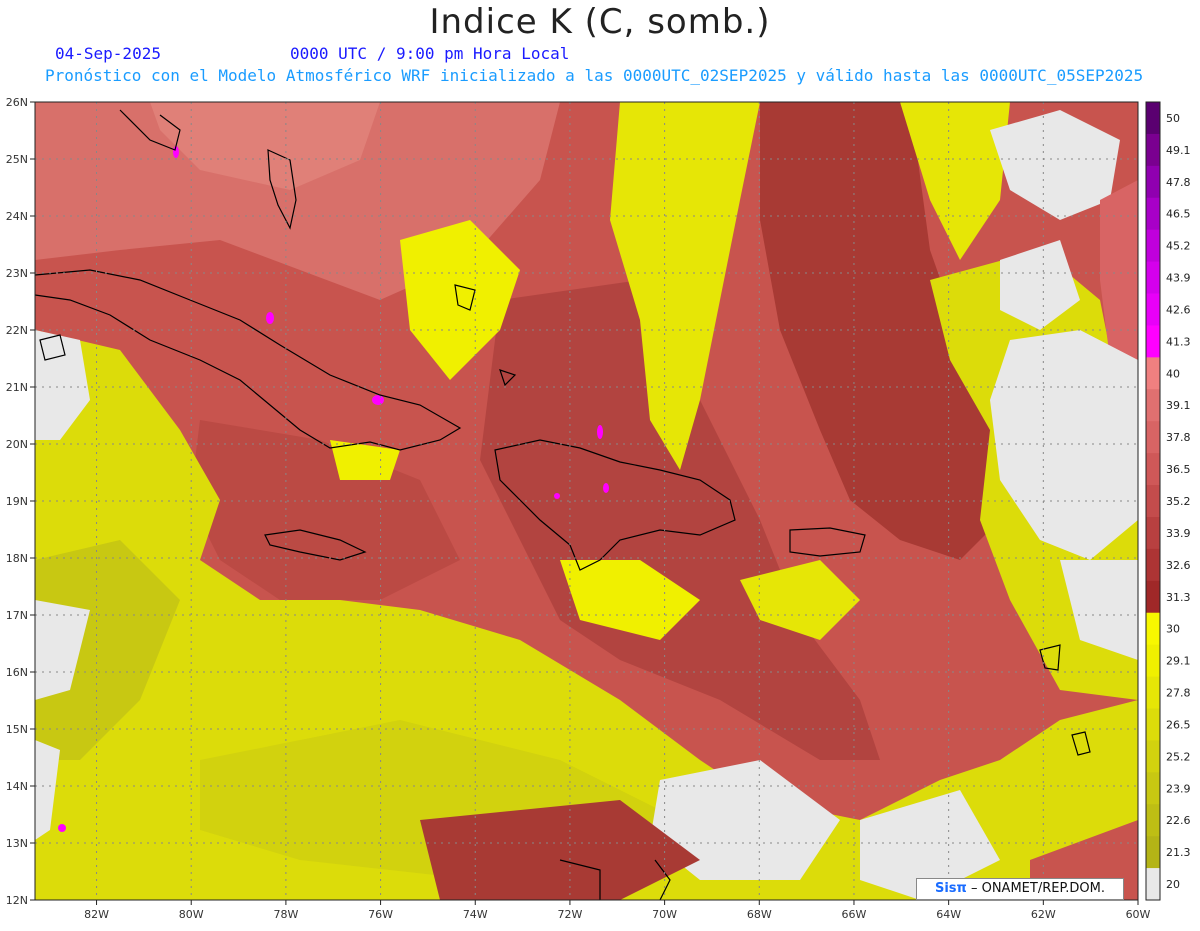 Image resolution: width=1200 pixels, height=931 pixels. I want to click on legend-label: 41.3, so click(1178, 341).